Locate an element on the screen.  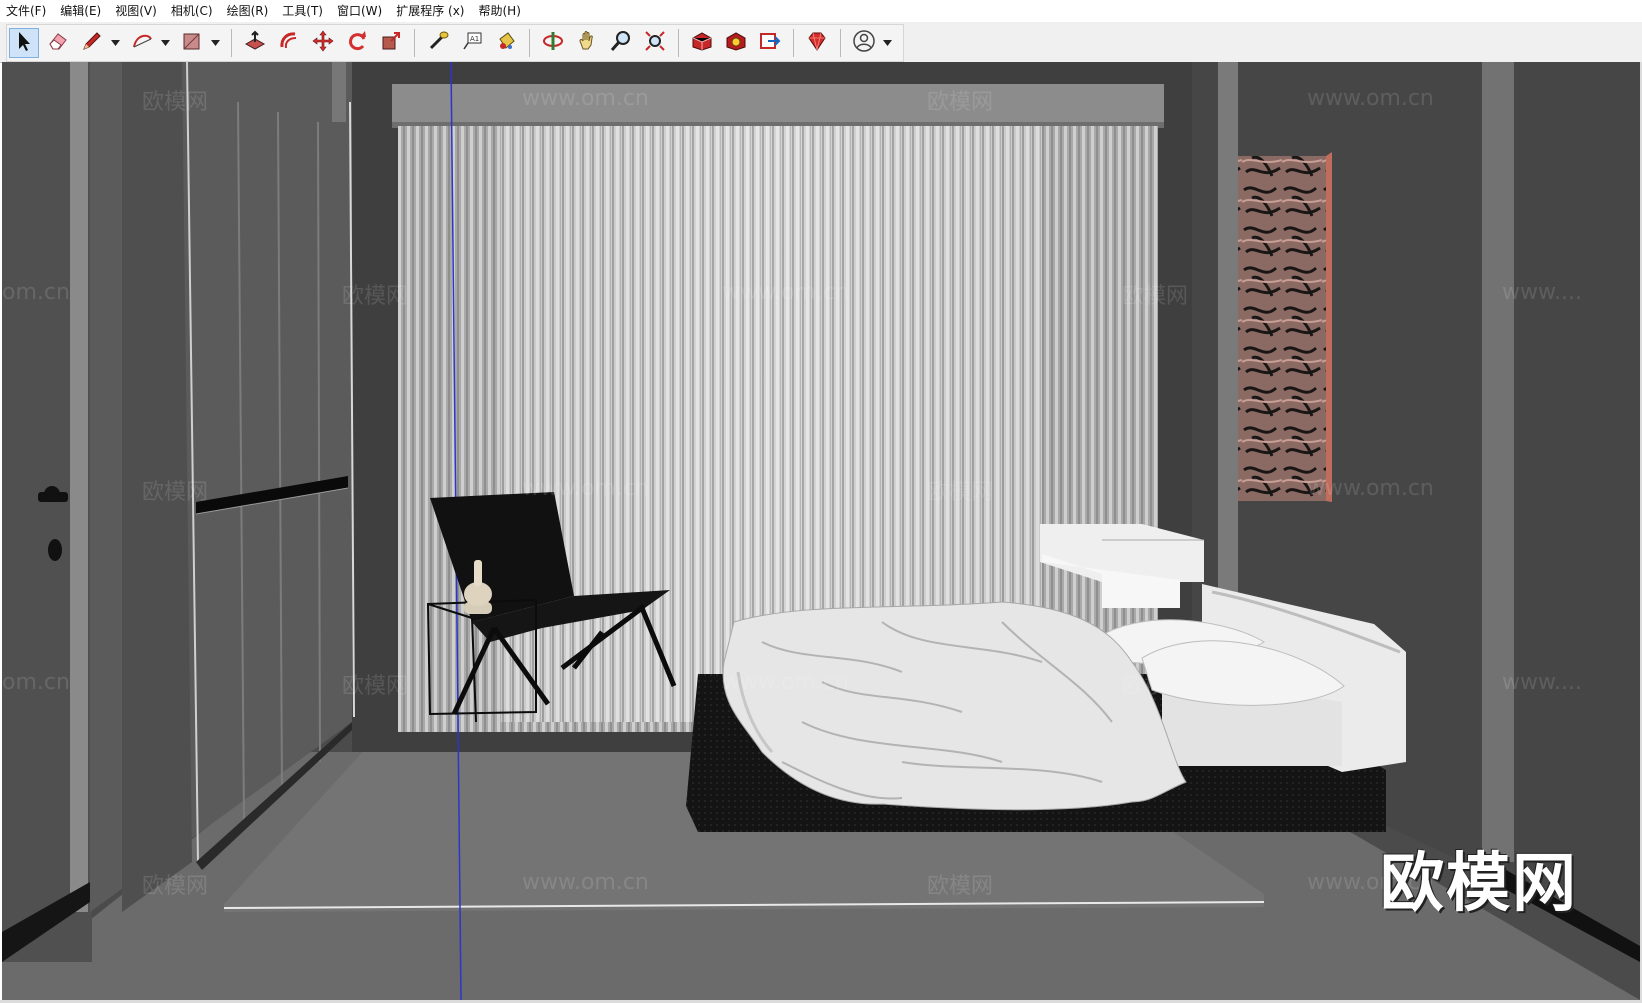
orbit-icon is located at coordinates (553, 43).